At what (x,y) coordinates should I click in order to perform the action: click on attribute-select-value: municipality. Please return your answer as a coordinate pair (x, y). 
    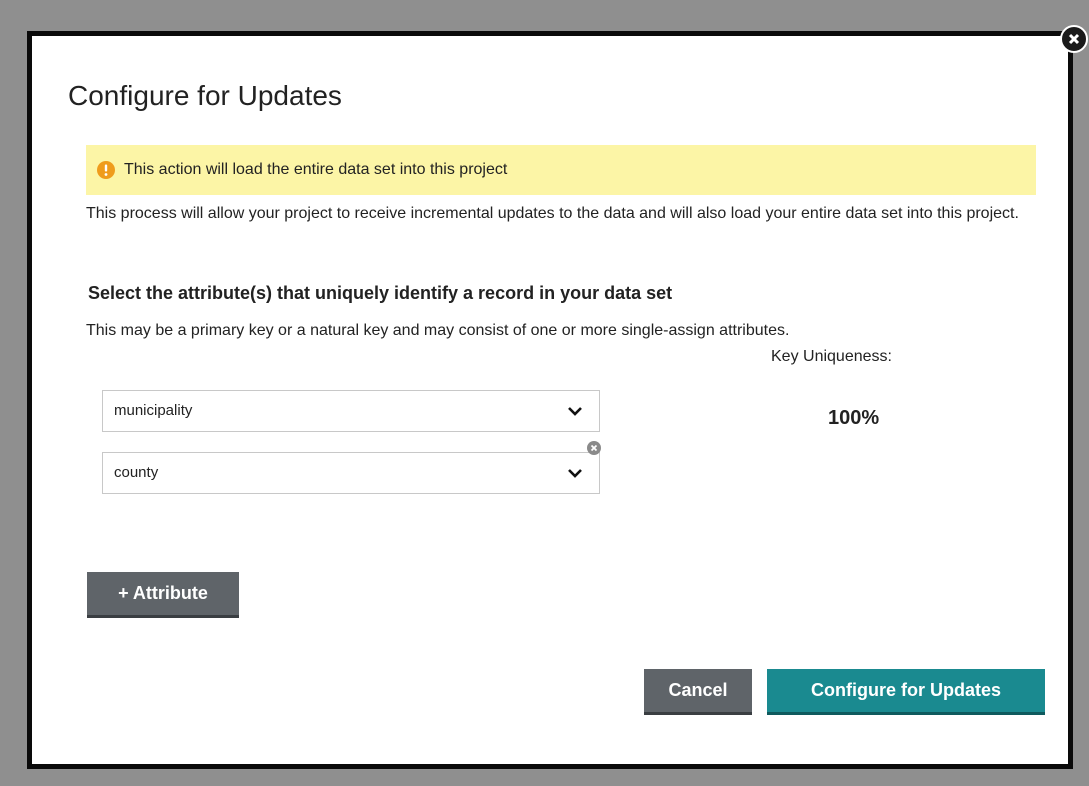
    Looking at the image, I should click on (153, 410).